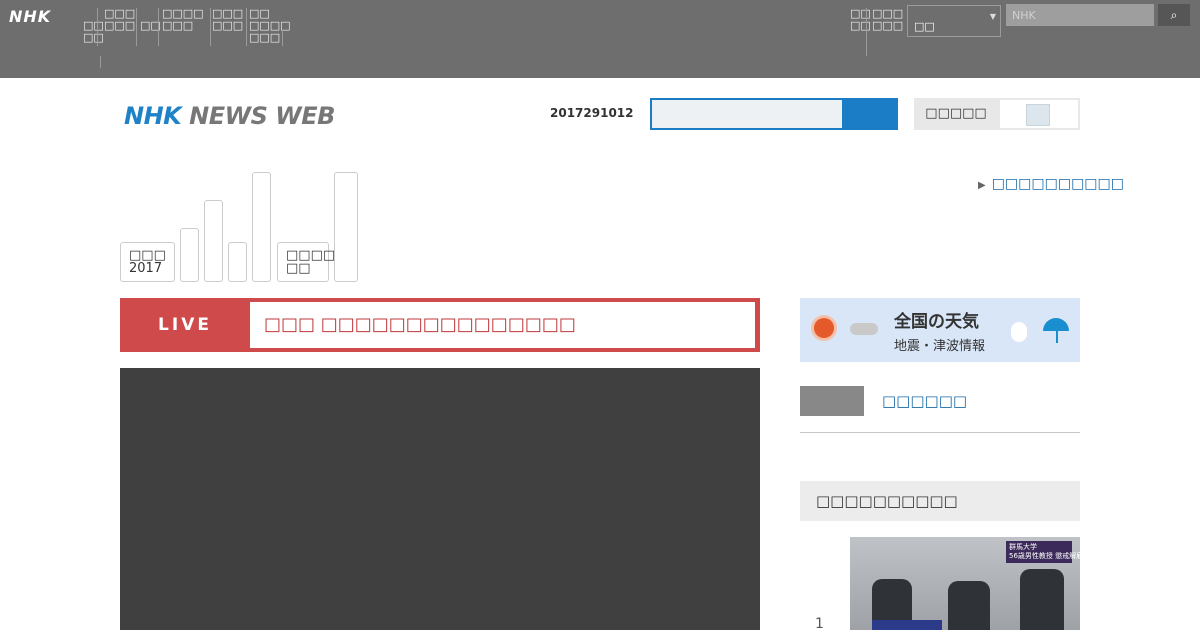  I want to click on weather-title: 全国の天気, so click(936, 322).